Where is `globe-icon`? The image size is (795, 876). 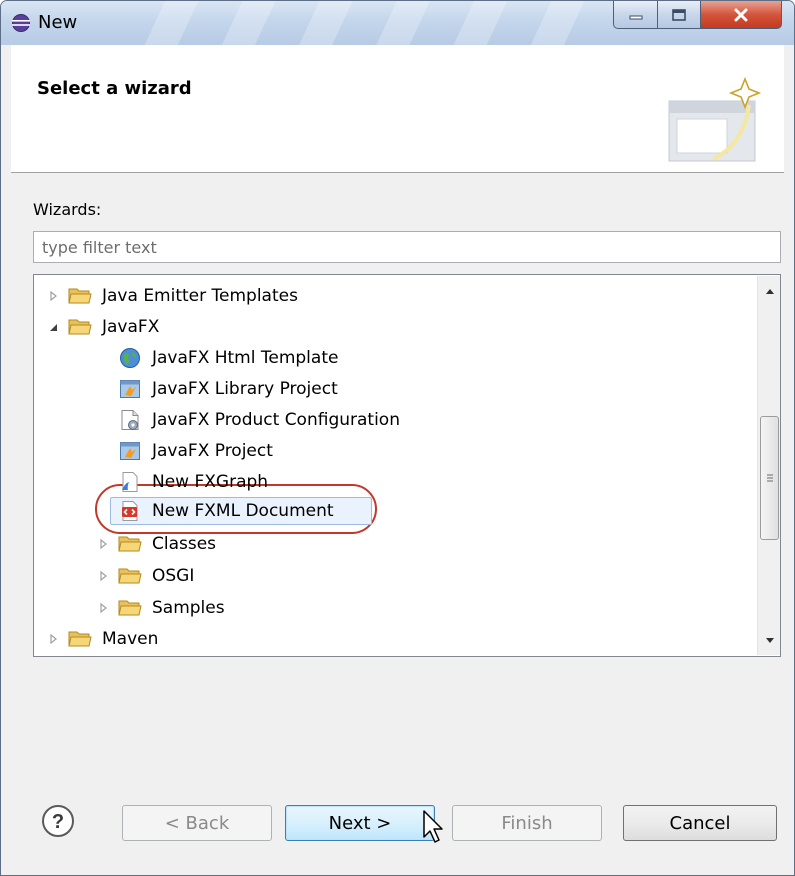
globe-icon is located at coordinates (130, 358).